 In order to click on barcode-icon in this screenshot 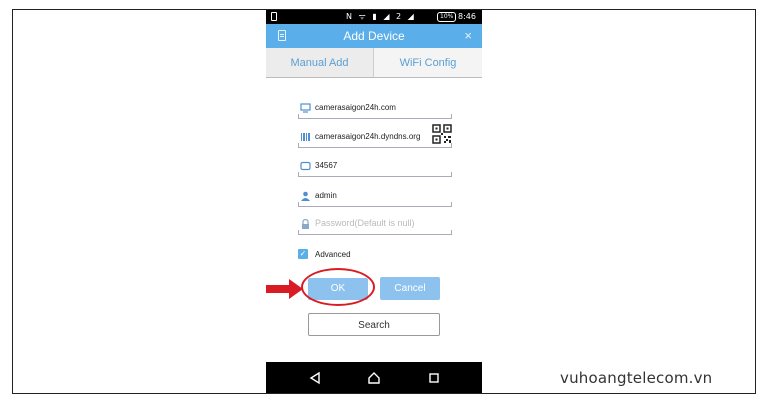, I will do `click(305, 137)`.